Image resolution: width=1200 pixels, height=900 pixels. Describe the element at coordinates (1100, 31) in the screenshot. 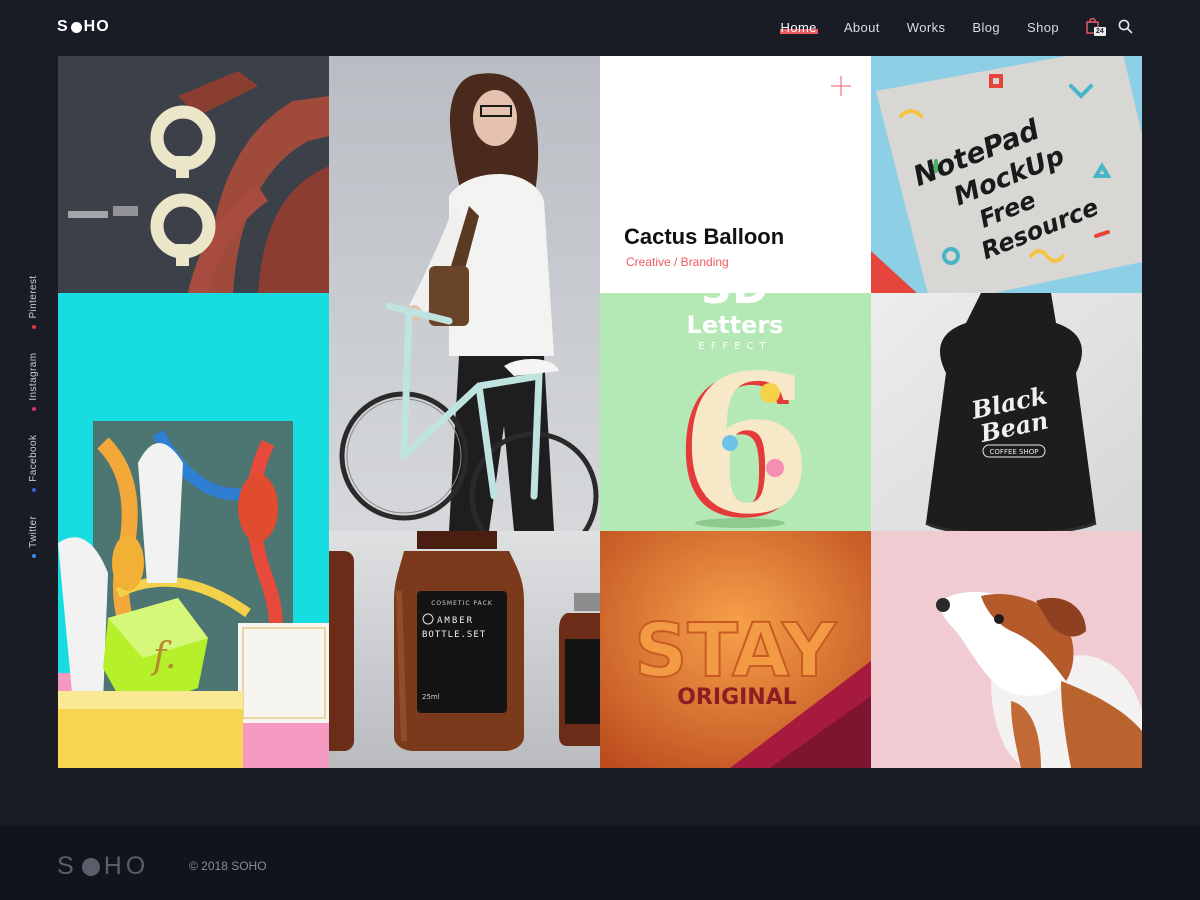

I see `cart-count-badge: 24` at that location.